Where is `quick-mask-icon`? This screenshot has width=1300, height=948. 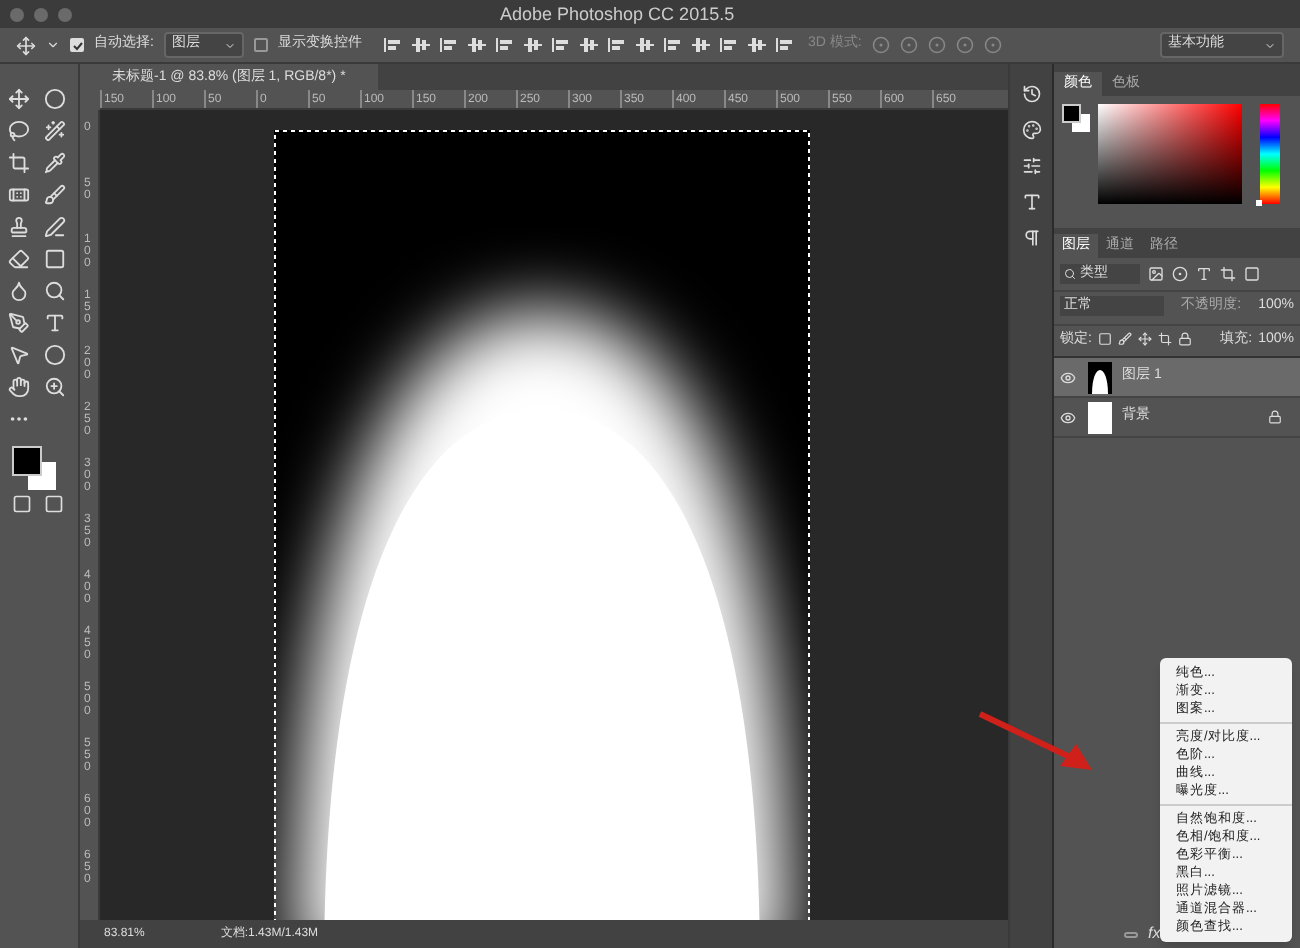
quick-mask-icon is located at coordinates (22, 504).